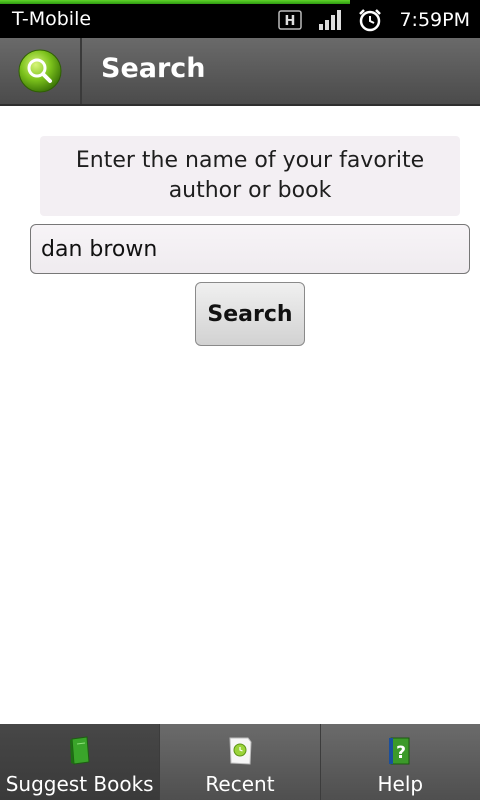 This screenshot has width=480, height=800. I want to click on tab-recent-label: Recent, so click(240, 784).